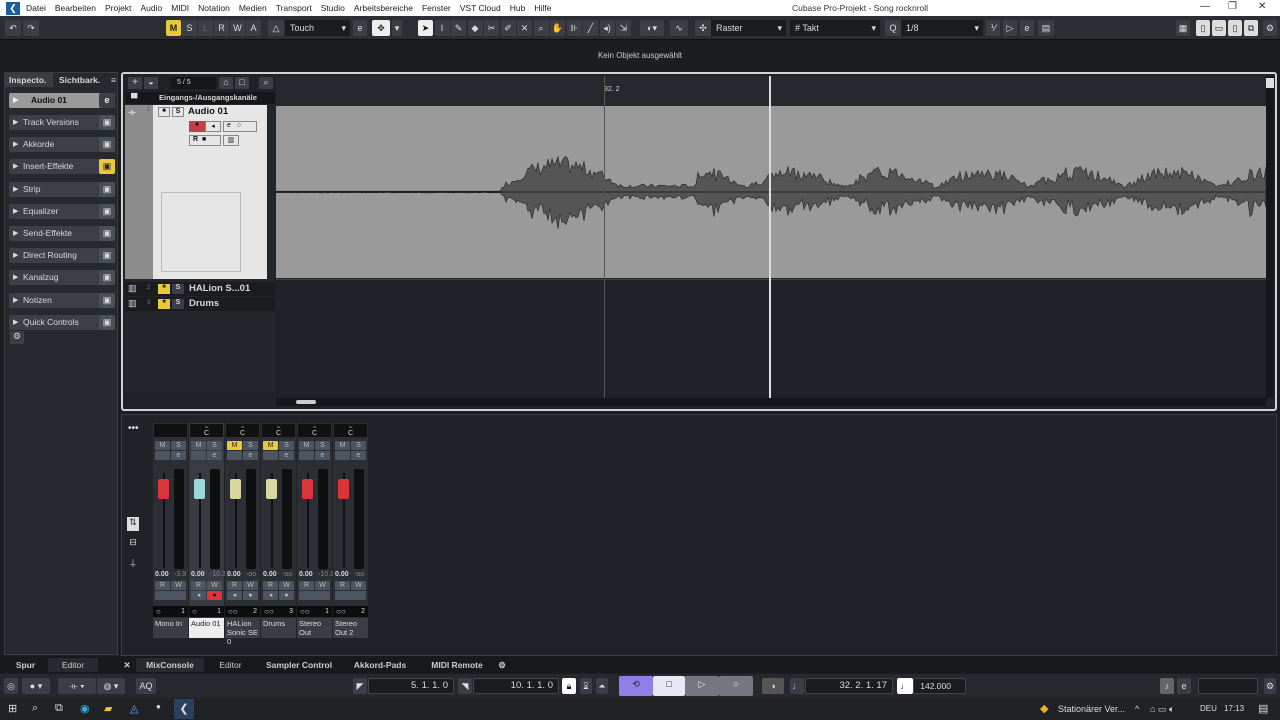  Describe the element at coordinates (294, 8) in the screenshot. I see `menu-transport: Transport` at that location.